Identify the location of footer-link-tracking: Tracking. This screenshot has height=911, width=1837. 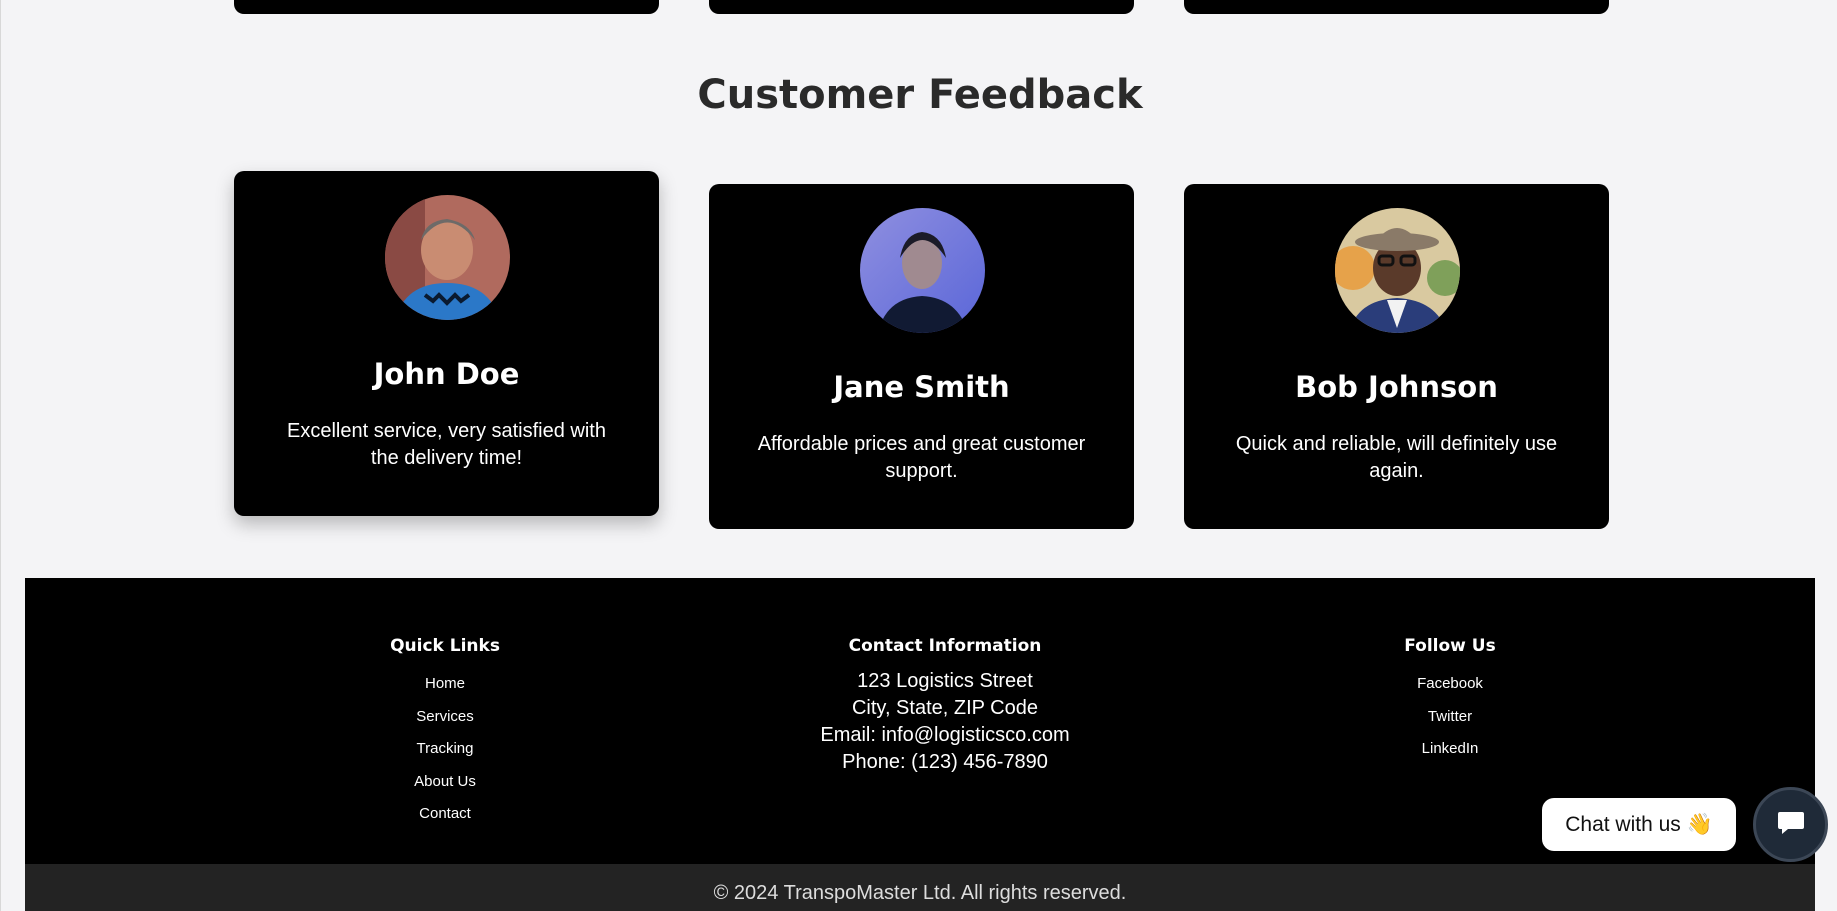
(445, 749).